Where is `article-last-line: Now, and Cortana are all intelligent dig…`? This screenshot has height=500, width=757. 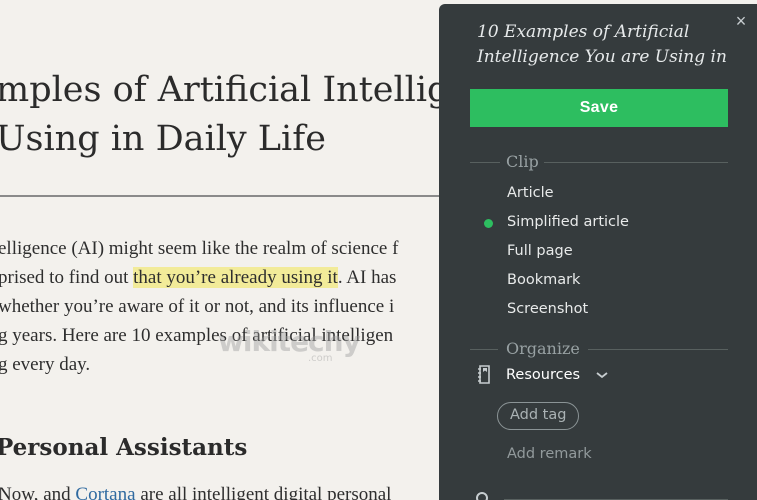
article-last-line: Now, and Cortana are all intelligent dig… is located at coordinates (195, 492).